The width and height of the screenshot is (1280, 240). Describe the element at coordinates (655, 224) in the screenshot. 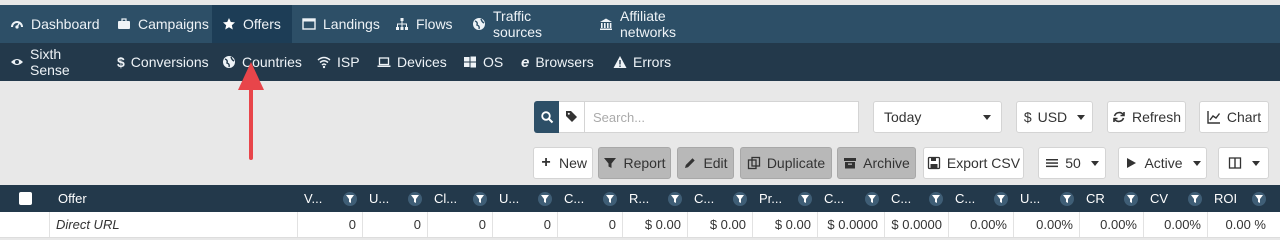

I see `revenue-cell: $ 0.00` at that location.